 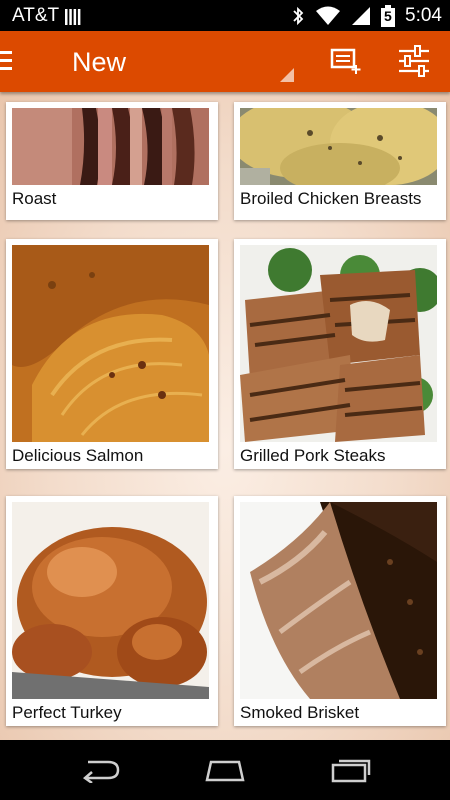 What do you see at coordinates (351, 770) in the screenshot?
I see `recent-apps-icon` at bounding box center [351, 770].